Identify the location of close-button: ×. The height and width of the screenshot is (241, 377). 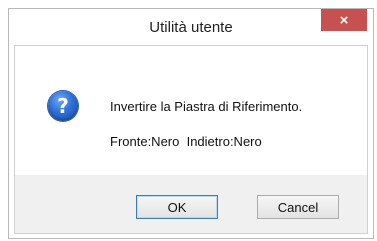
(344, 20).